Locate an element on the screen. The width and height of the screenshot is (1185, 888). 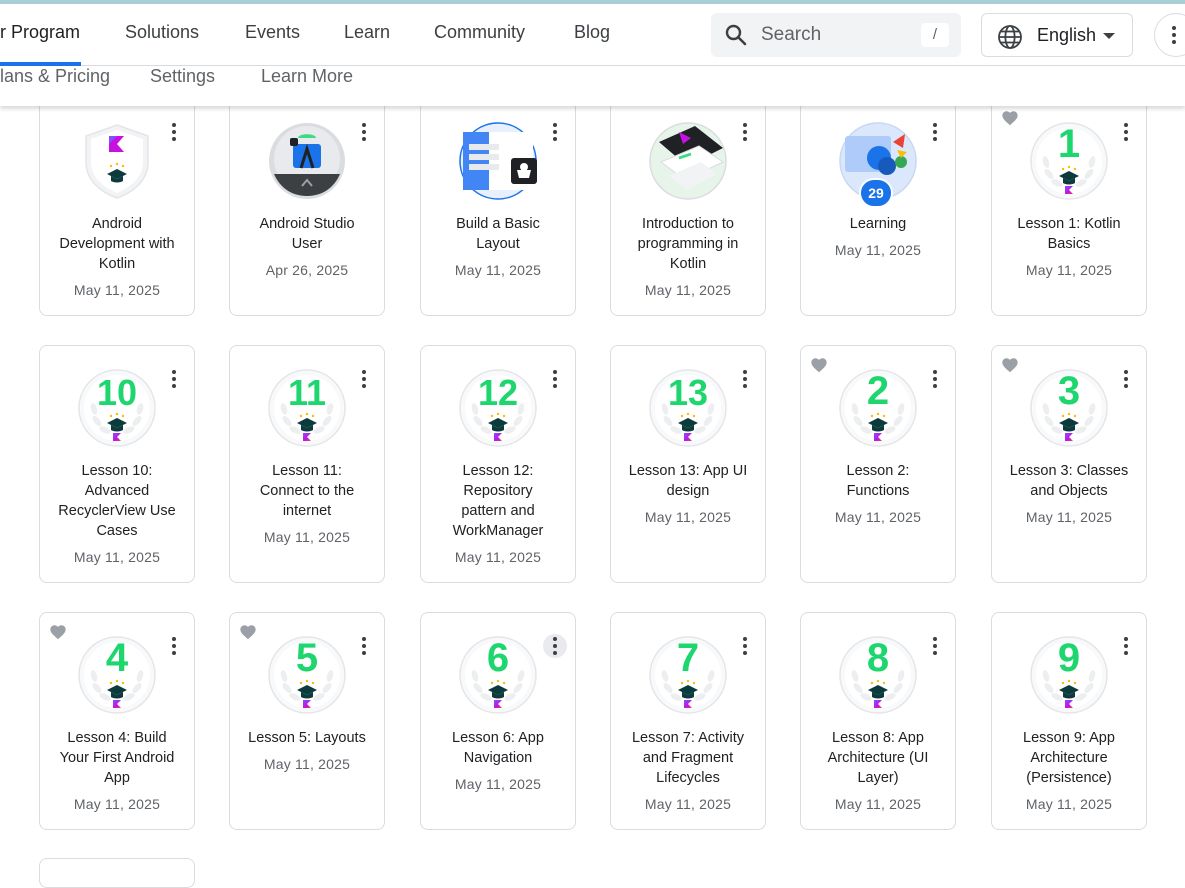
lesson-number: 2 is located at coordinates (878, 391).